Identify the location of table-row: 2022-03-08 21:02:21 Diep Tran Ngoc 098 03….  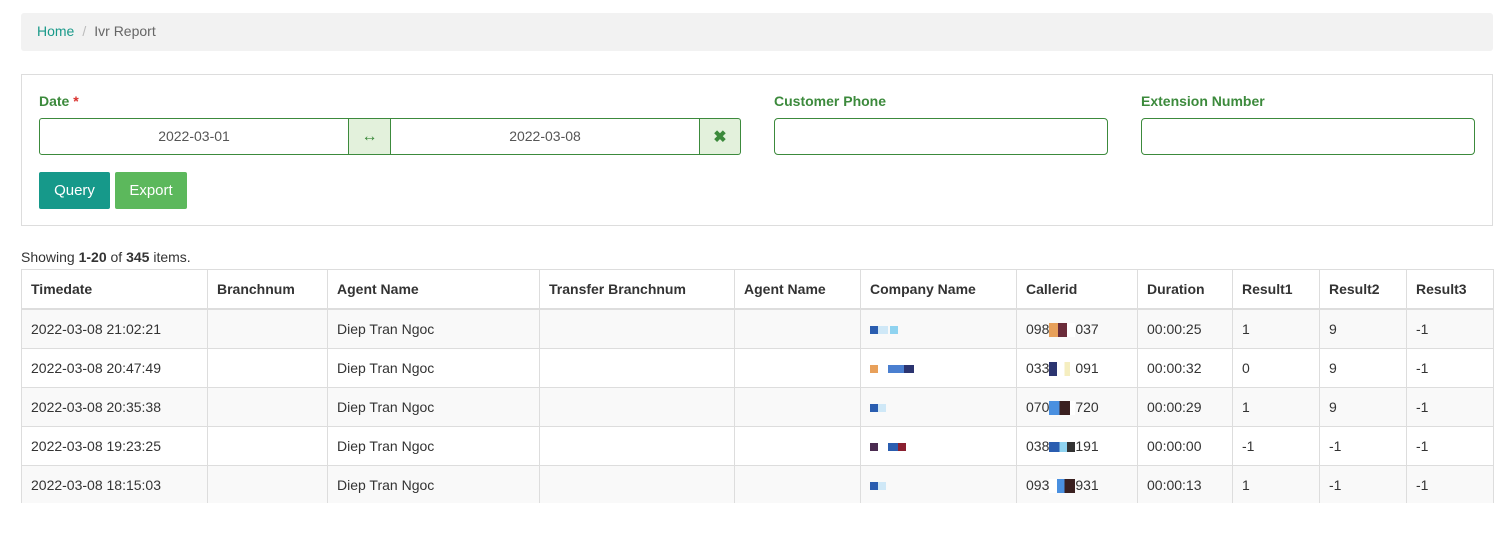
(757, 328).